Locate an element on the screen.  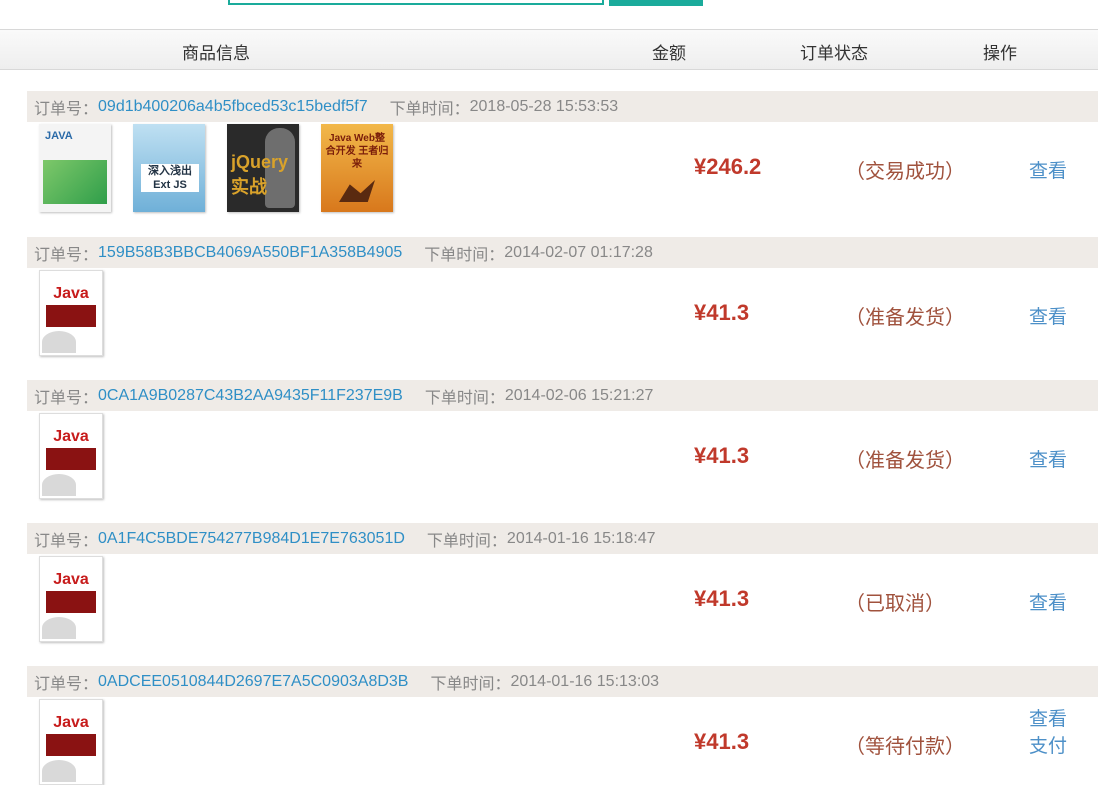
book-cover-javaweb: Java Web整合开发 王者归来 is located at coordinates (357, 168).